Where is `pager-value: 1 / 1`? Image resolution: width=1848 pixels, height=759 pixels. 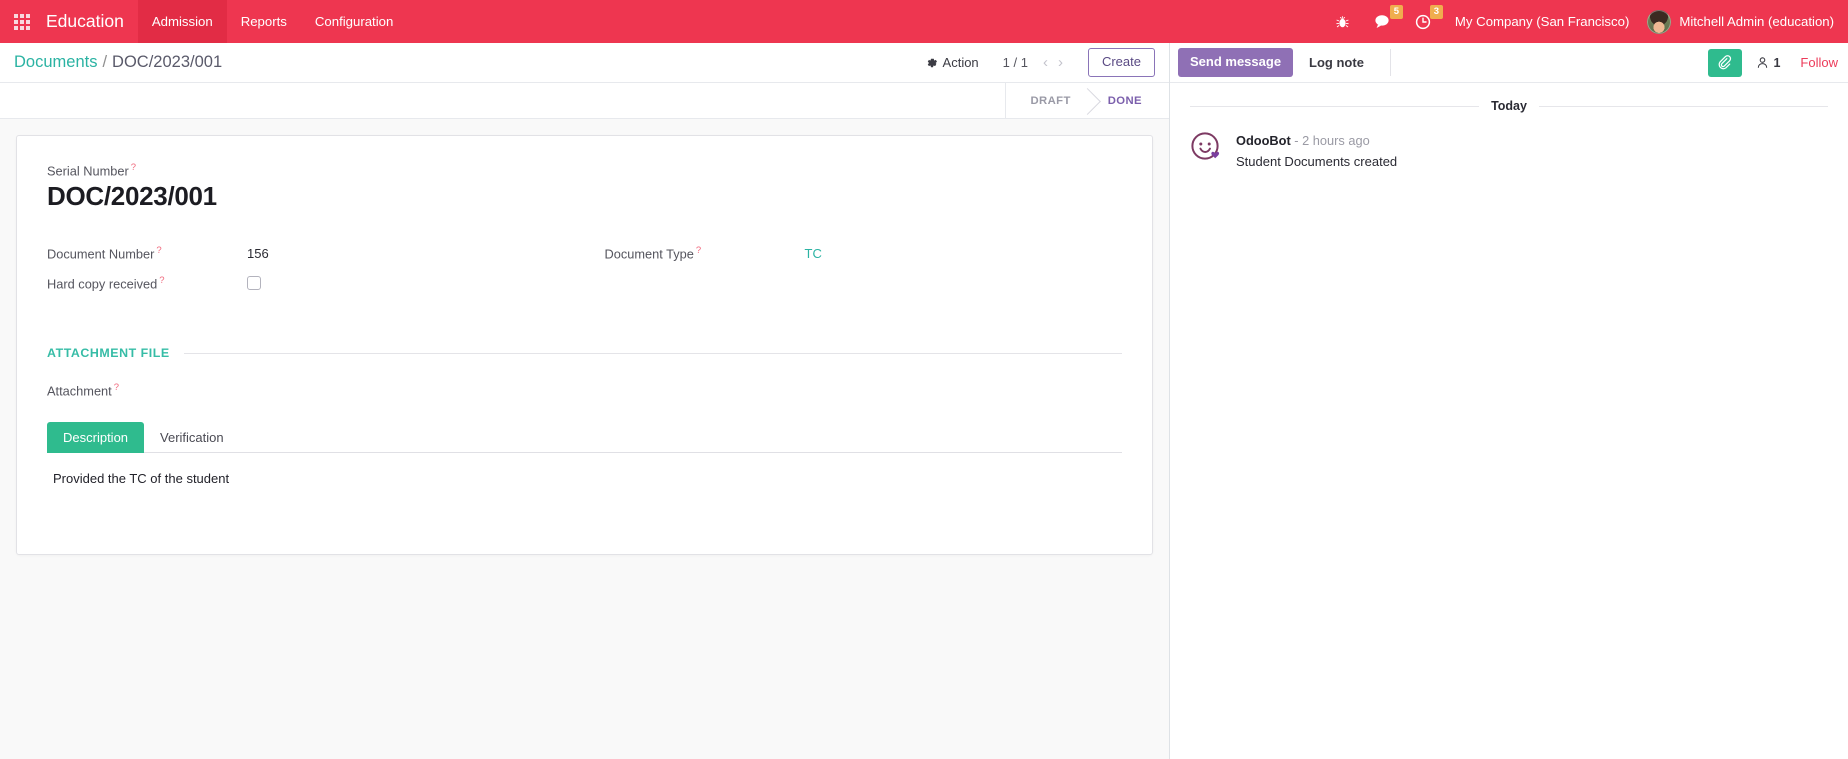 pager-value: 1 / 1 is located at coordinates (1015, 62).